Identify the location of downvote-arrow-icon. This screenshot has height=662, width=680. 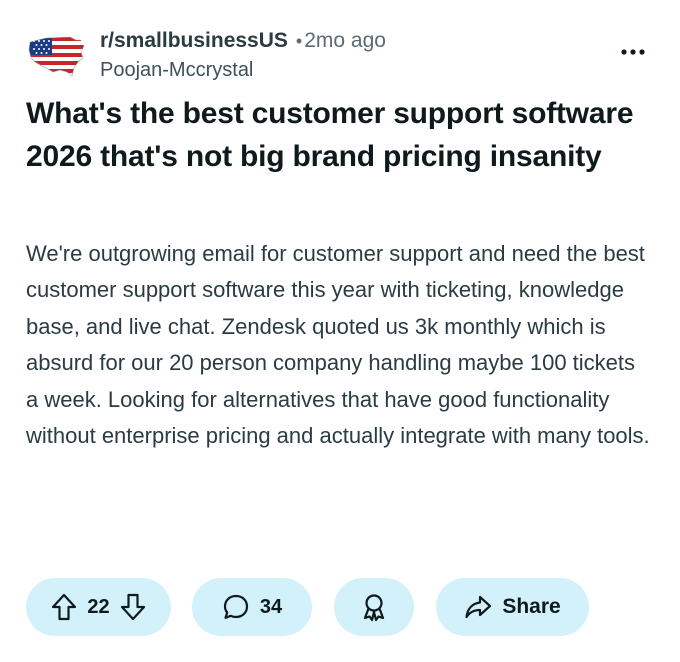
(132, 607).